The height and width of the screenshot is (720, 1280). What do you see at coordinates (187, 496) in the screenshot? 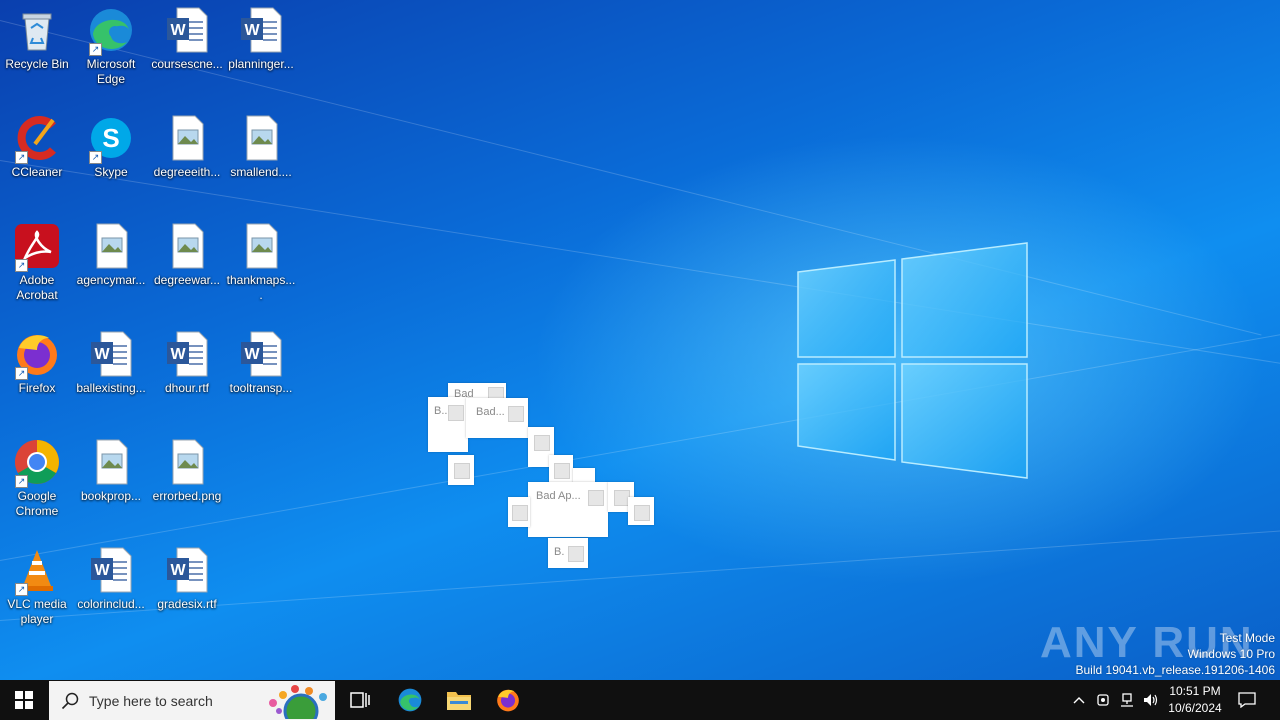
I see `desktop-icon-label: errorbed.png` at bounding box center [187, 496].